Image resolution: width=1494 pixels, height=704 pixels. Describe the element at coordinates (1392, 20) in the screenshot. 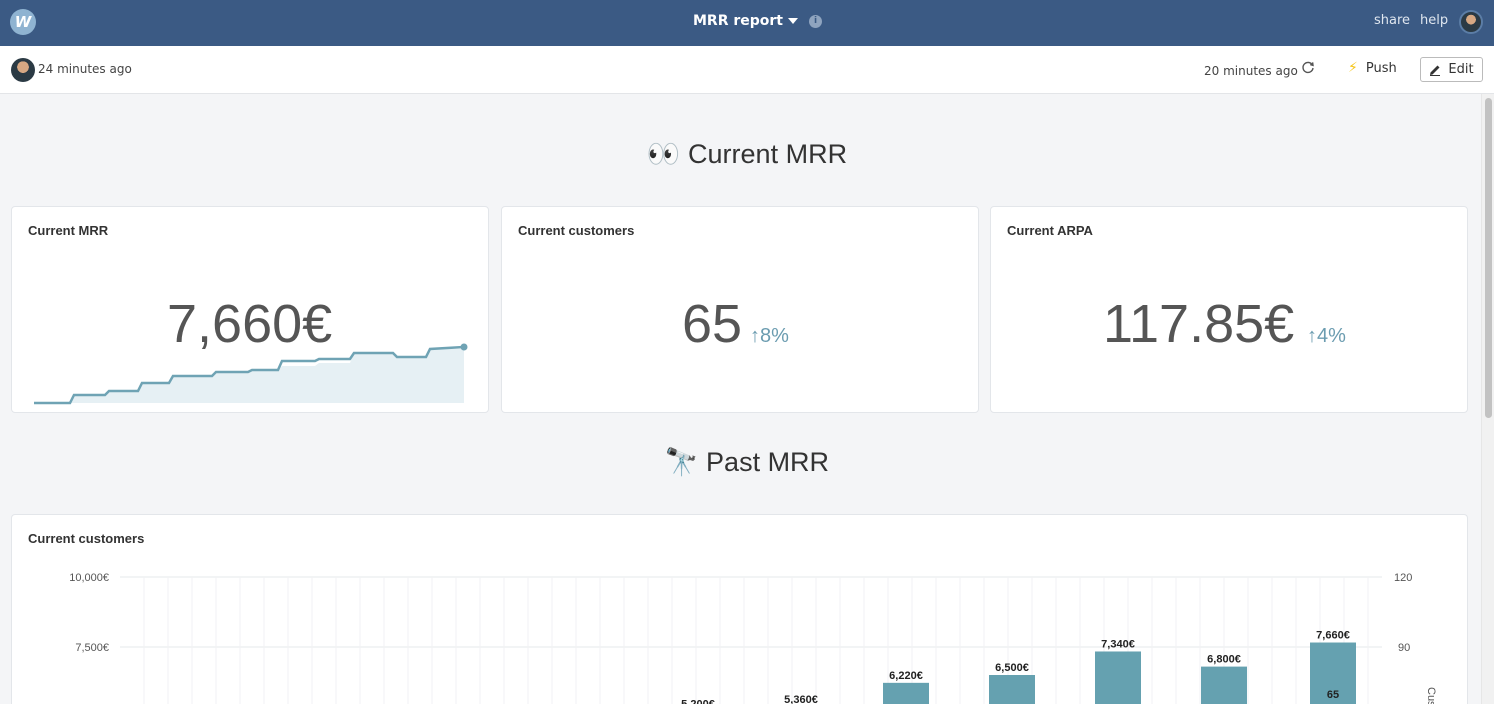

I see `share-link: share` at that location.